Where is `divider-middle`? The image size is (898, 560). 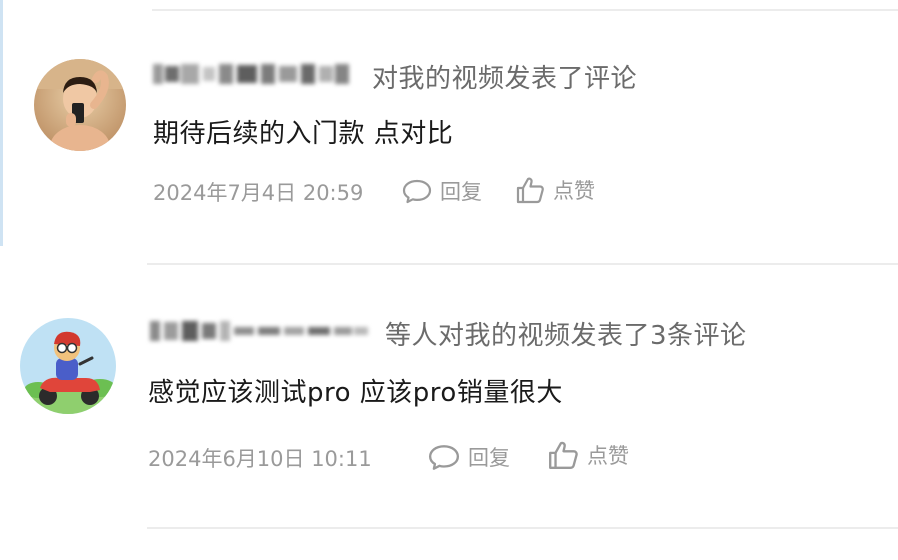
divider-middle is located at coordinates (522, 264).